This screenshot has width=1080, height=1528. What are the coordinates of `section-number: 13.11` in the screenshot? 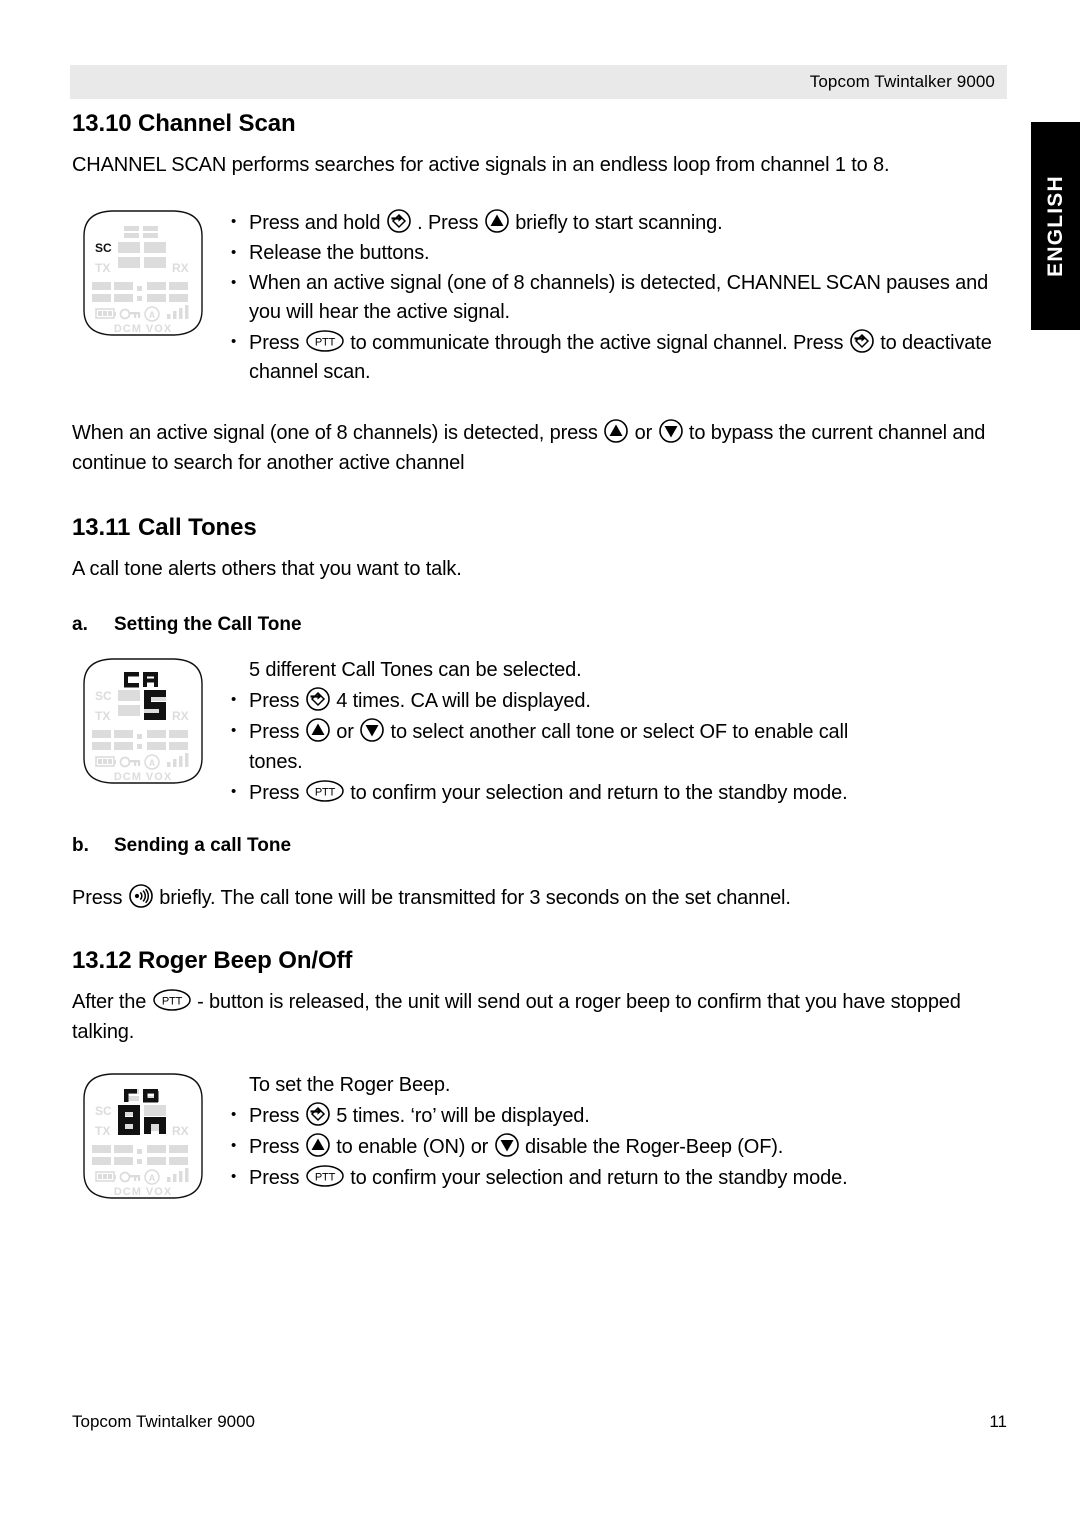 It's located at (101, 527).